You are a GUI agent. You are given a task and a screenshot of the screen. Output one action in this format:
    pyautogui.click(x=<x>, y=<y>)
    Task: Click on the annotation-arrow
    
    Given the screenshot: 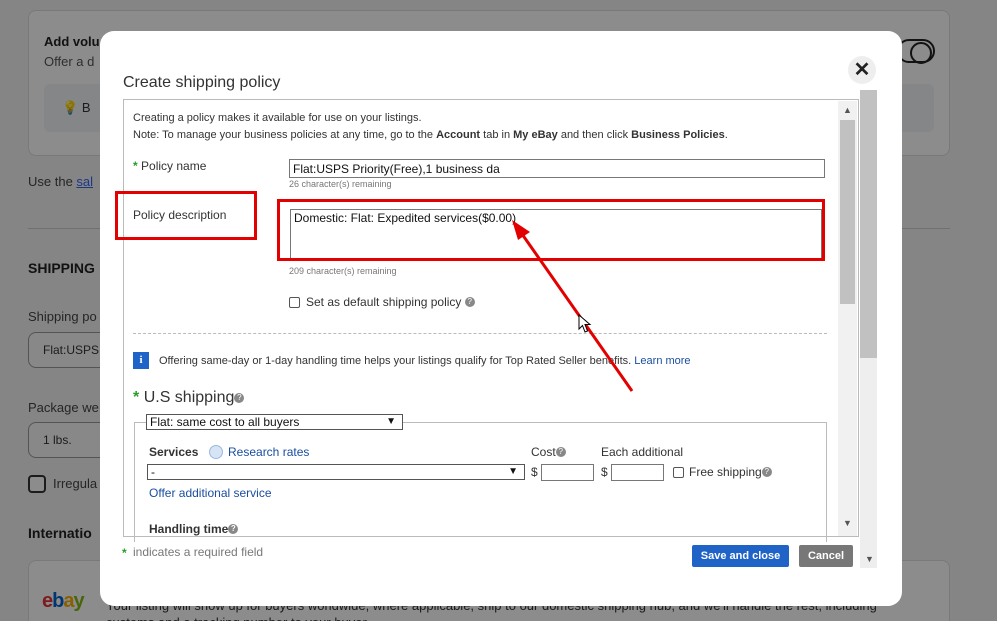 What is the action you would take?
    pyautogui.click(x=573, y=306)
    